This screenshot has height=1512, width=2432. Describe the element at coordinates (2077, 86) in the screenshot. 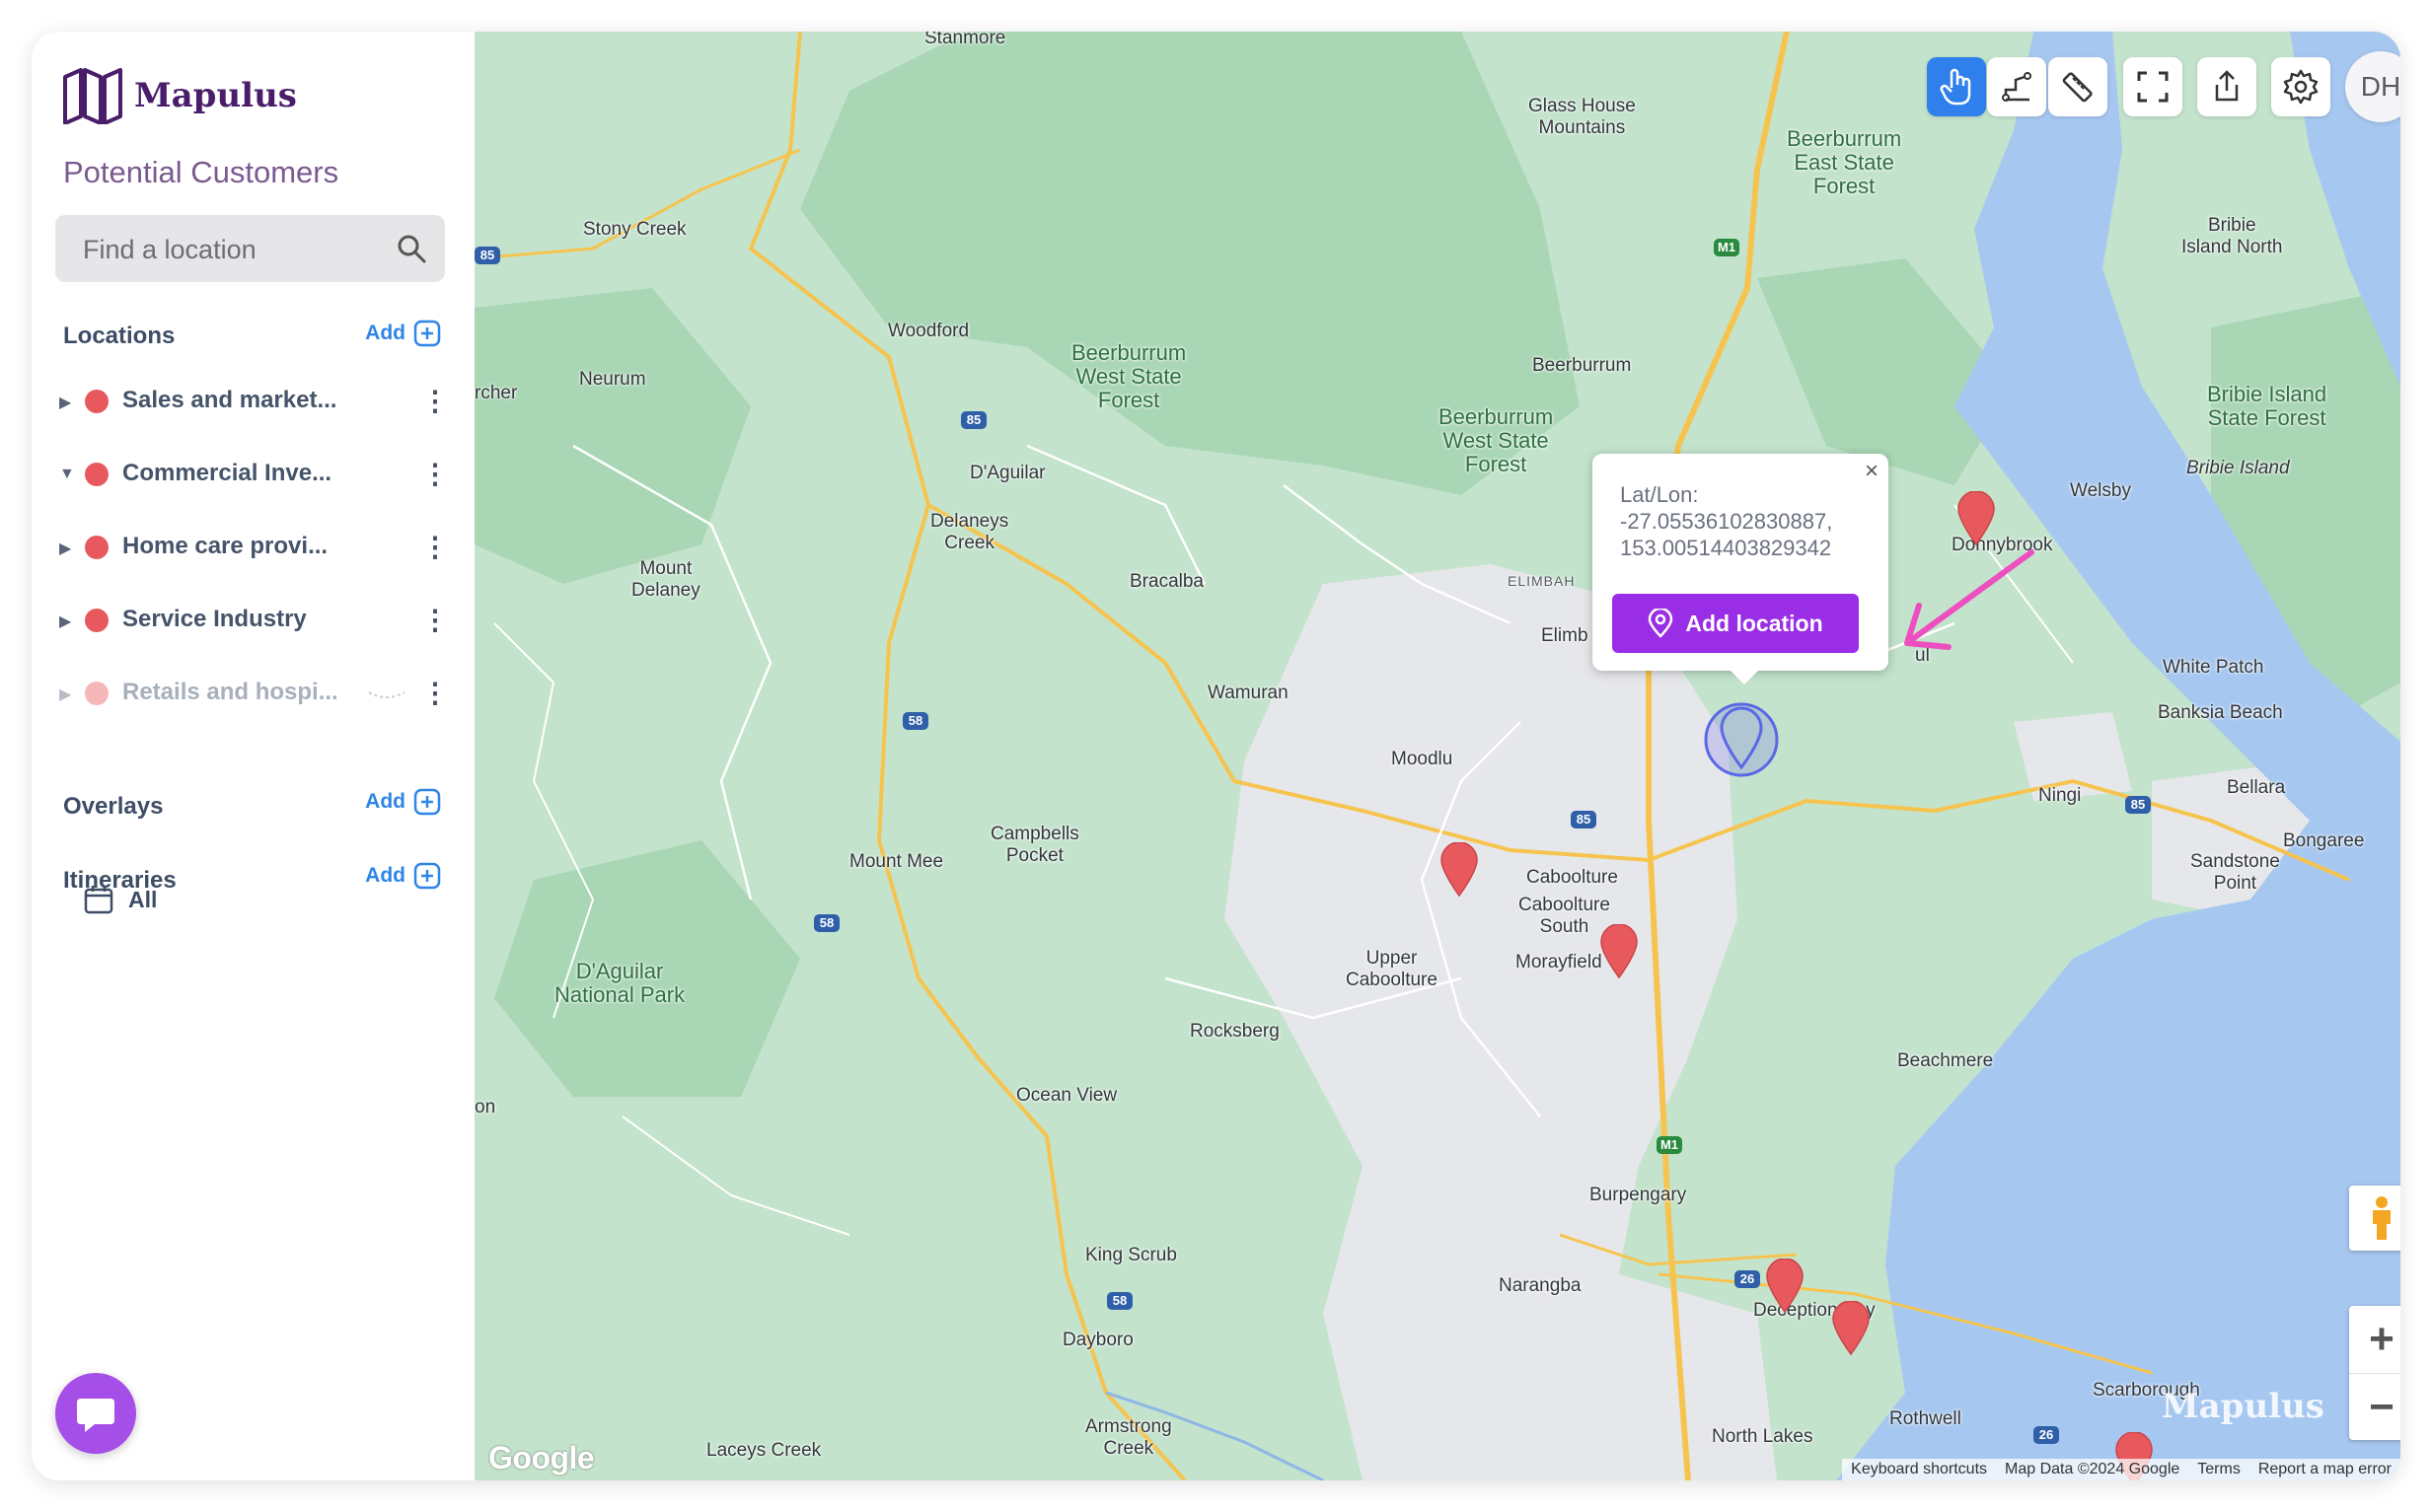

I see `measure-button` at that location.